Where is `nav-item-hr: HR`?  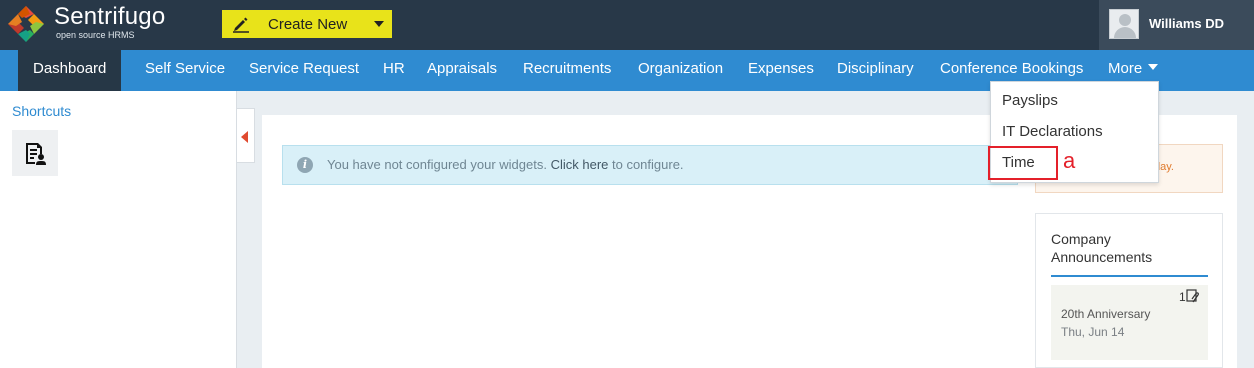
nav-item-hr: HR is located at coordinates (394, 70).